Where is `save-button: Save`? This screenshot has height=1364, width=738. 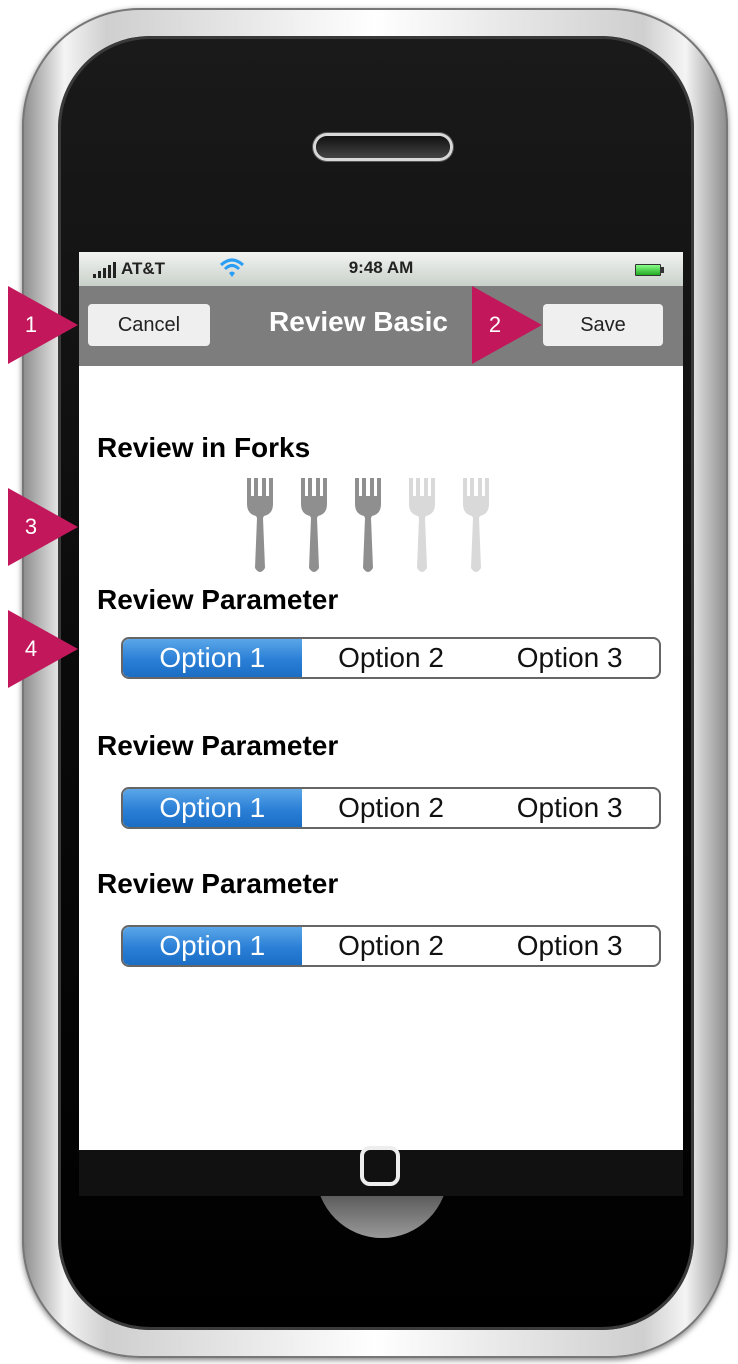
save-button: Save is located at coordinates (603, 325).